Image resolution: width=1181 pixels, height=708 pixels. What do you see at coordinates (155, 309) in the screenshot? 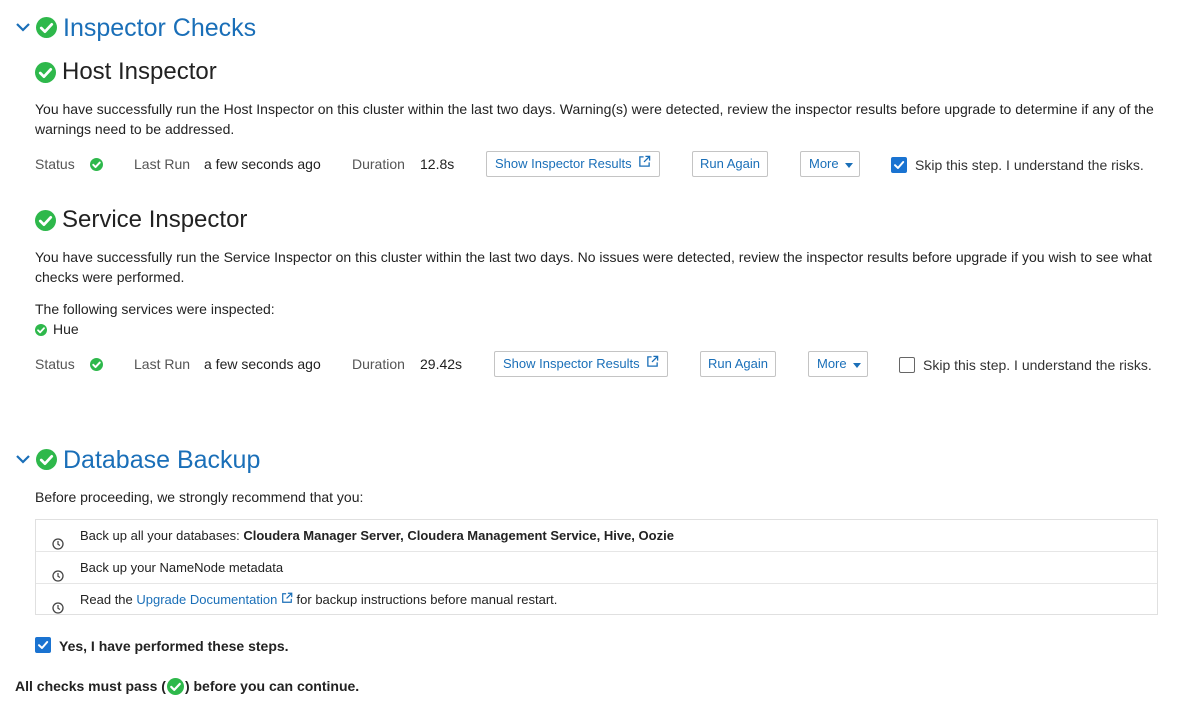
I see `services-inspected-intro: The following services were inspected:` at bounding box center [155, 309].